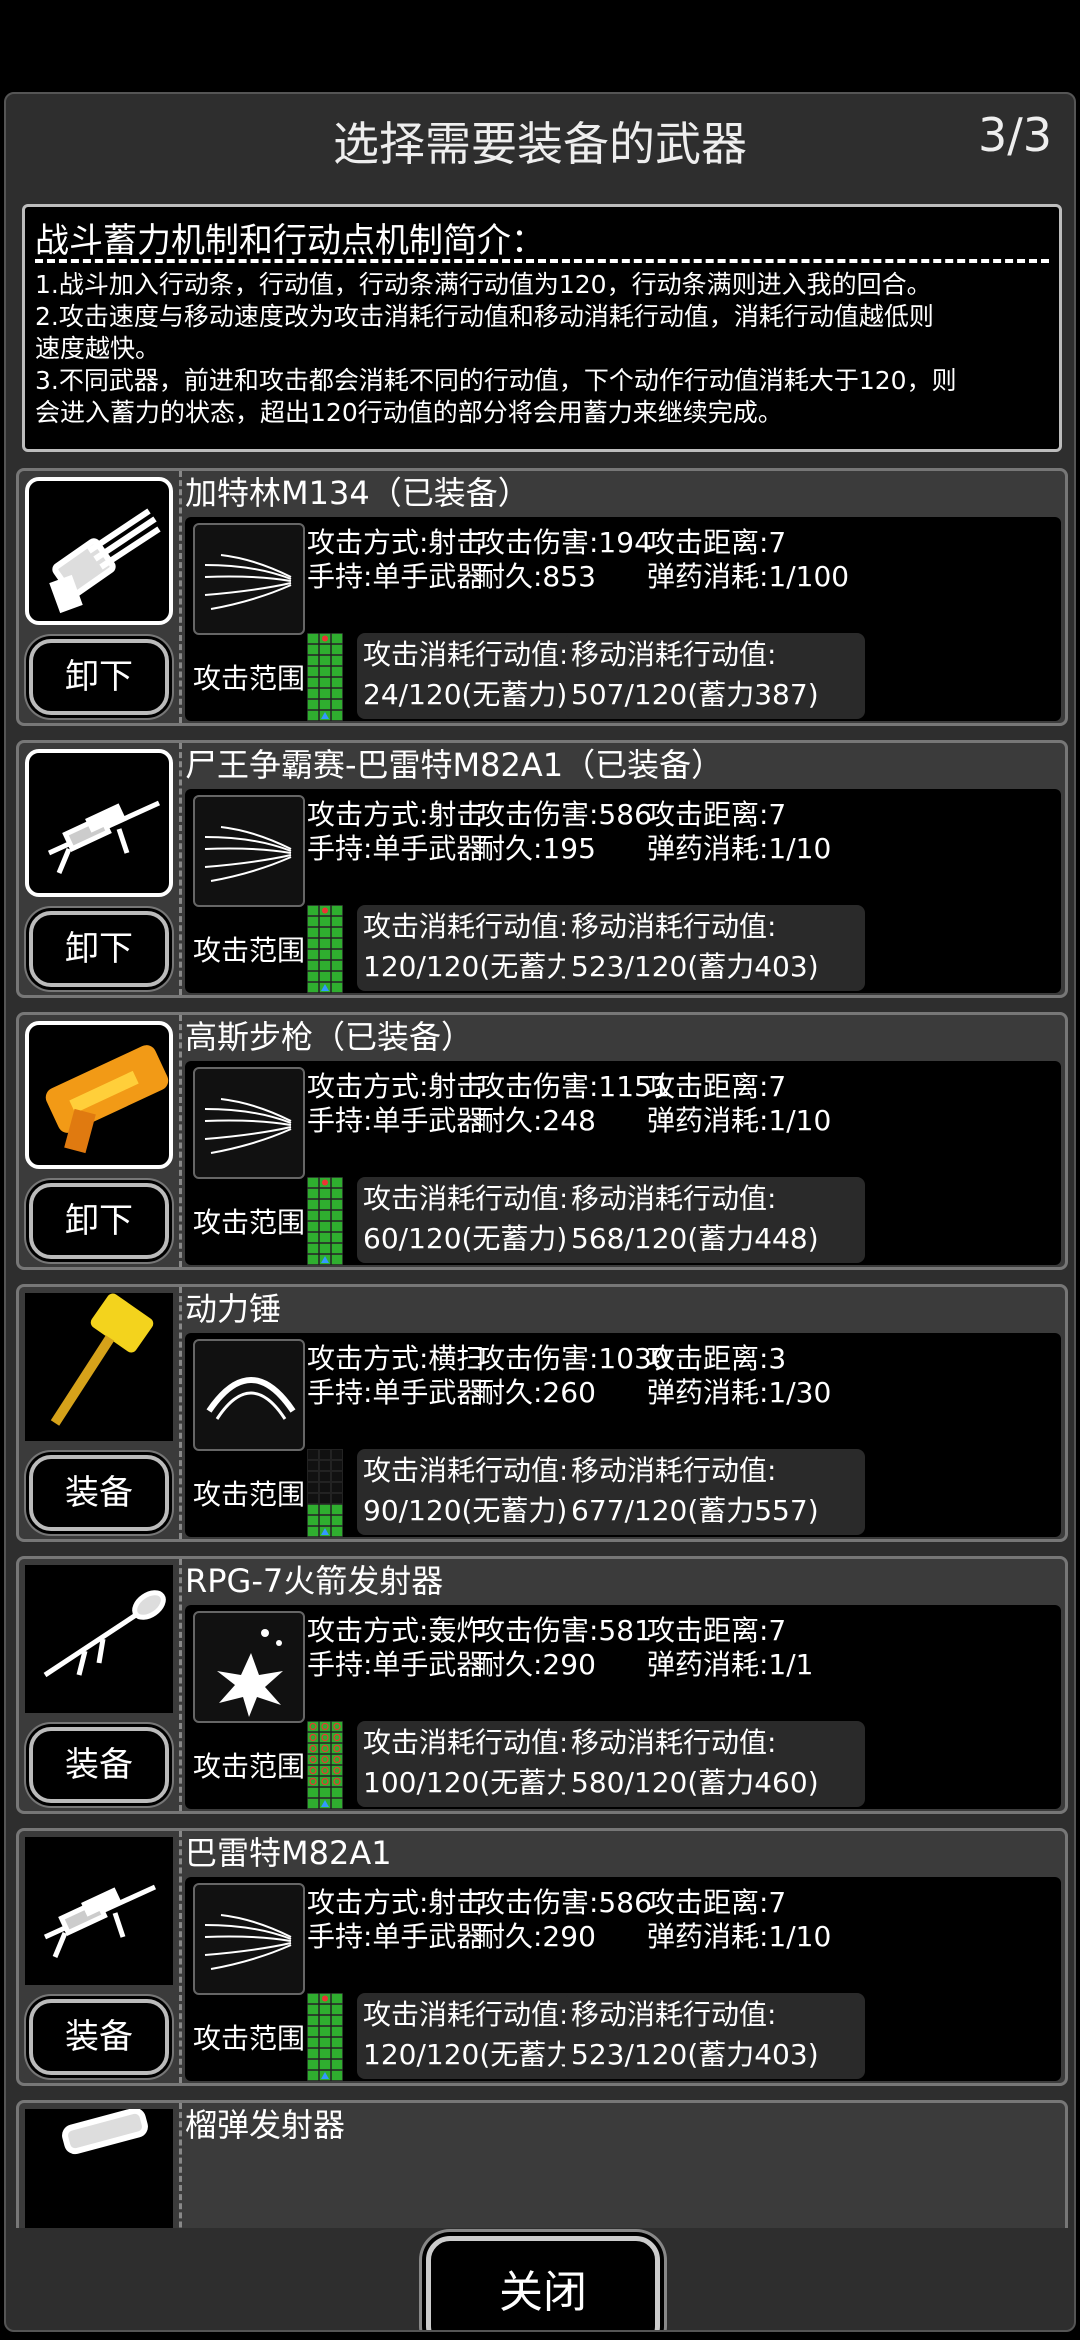 This screenshot has width=1080, height=2340. What do you see at coordinates (542, 2164) in the screenshot?
I see `weapon-item: 榴弹发射器` at bounding box center [542, 2164].